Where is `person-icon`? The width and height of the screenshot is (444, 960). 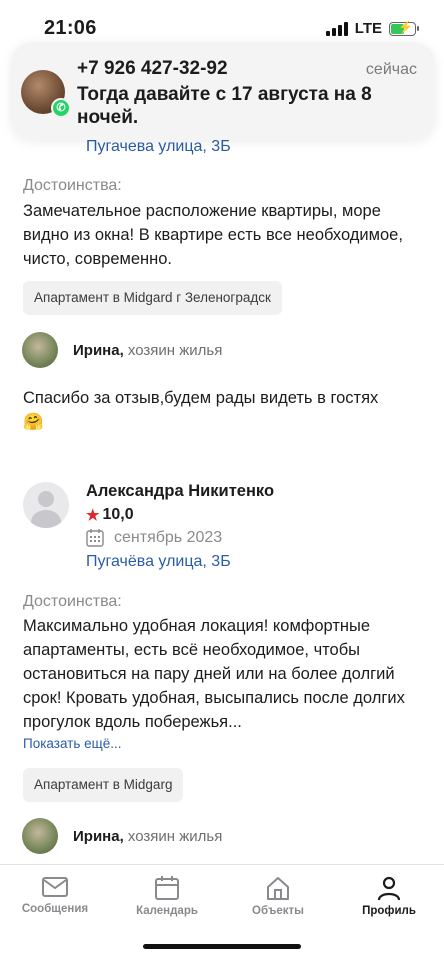
person-icon is located at coordinates (389, 888).